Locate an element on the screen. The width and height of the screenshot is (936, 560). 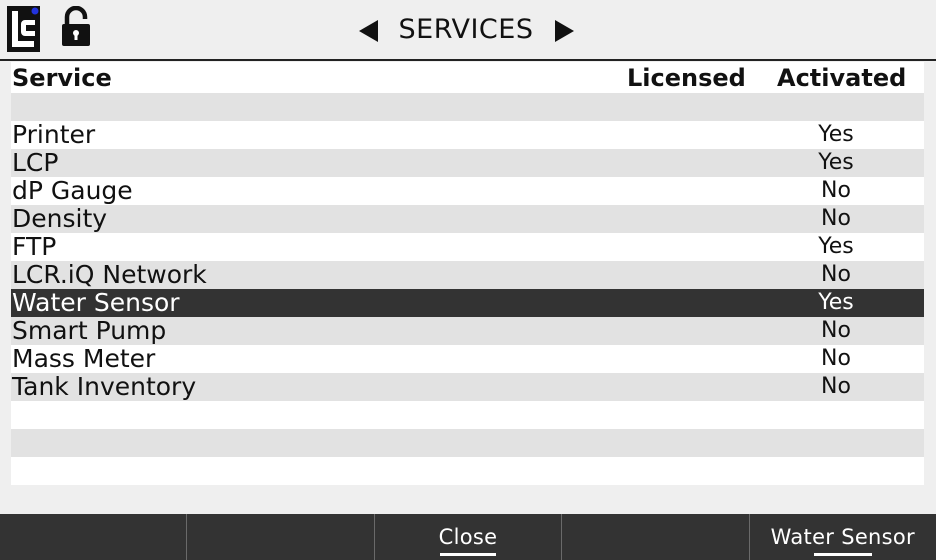
lc-logo-icon is located at coordinates (23, 29).